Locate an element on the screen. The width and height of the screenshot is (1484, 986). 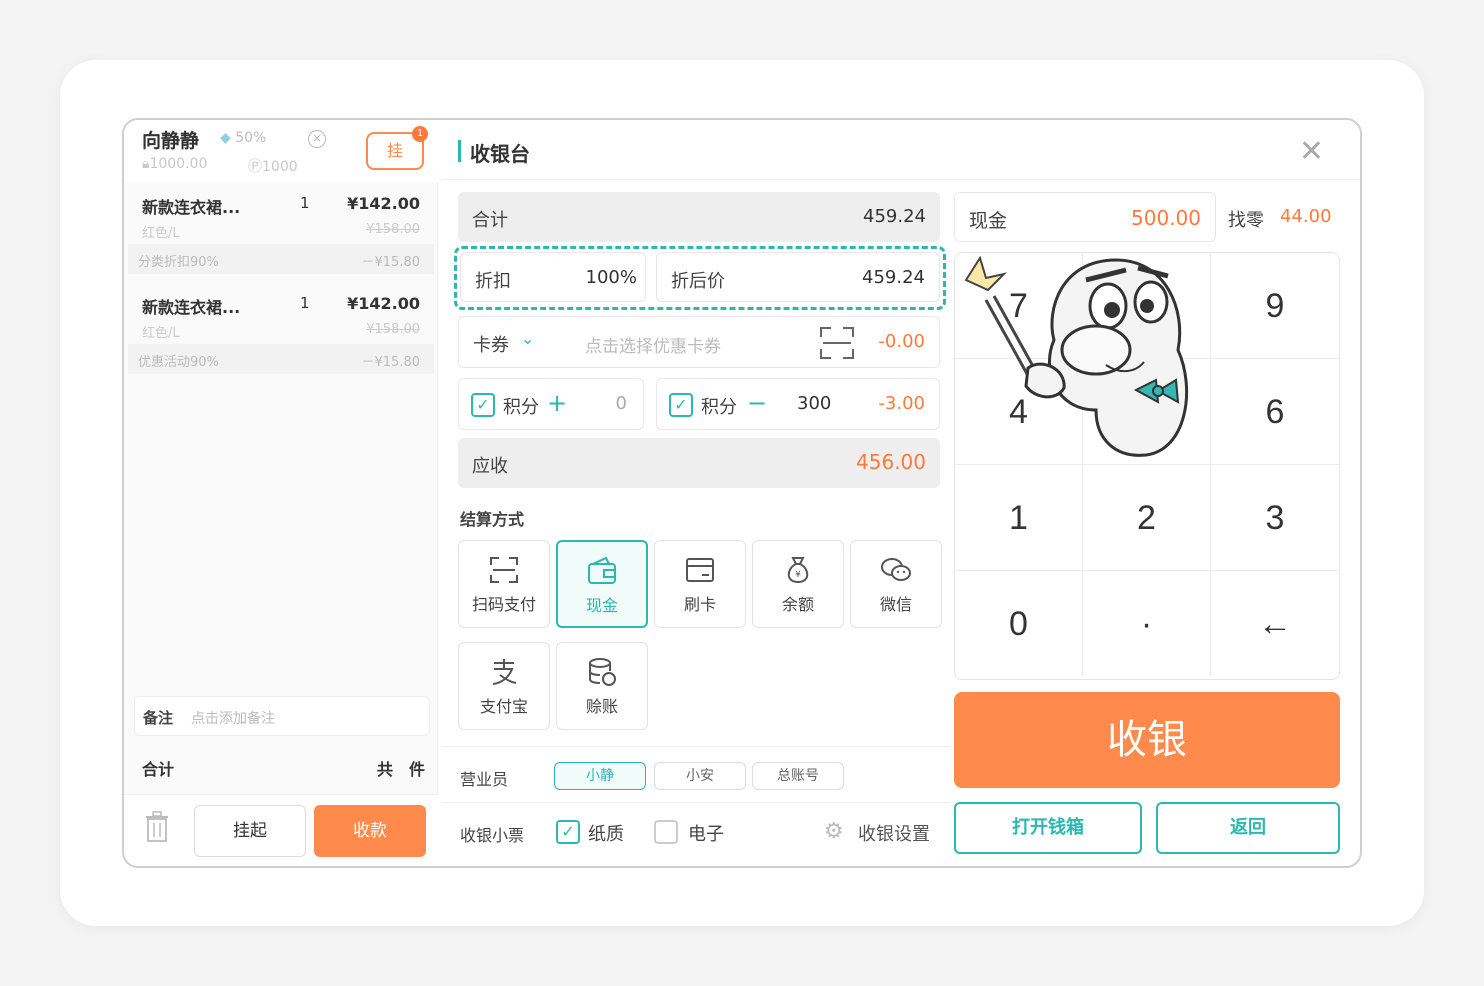
points-deduct-field: ✓ 积分 − 300 -3.00 is located at coordinates (798, 404).